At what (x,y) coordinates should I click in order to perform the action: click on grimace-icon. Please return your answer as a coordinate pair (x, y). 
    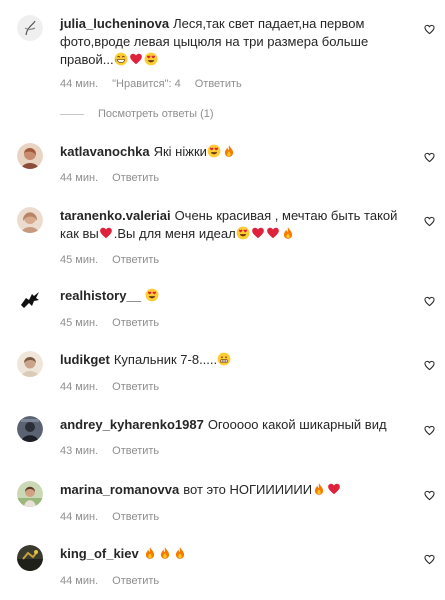
    Looking at the image, I should click on (224, 359).